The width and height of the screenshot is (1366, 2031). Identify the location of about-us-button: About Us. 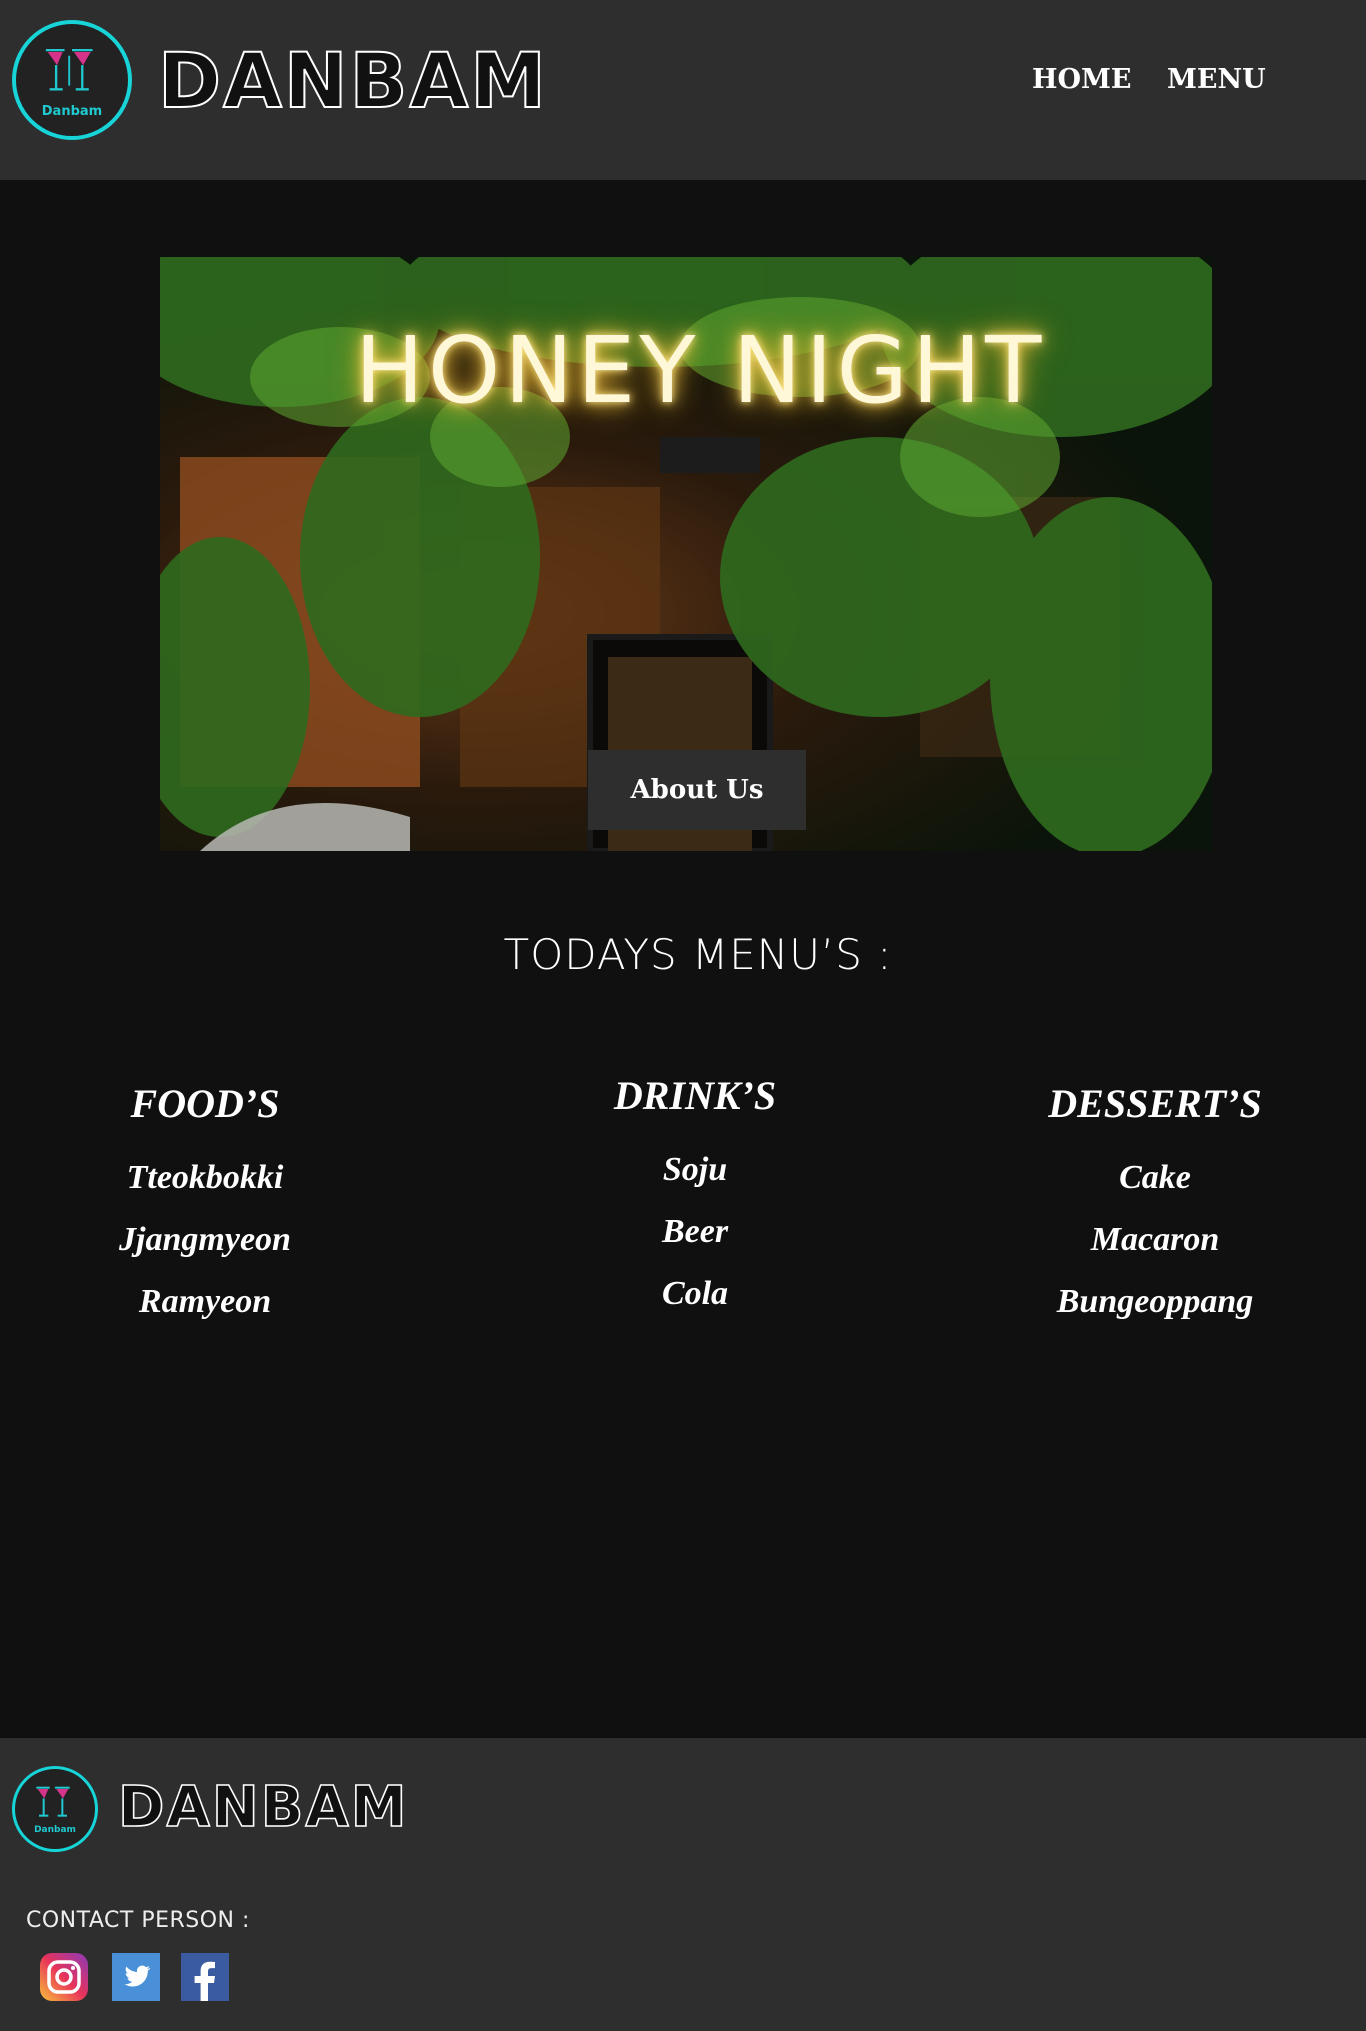
(697, 790).